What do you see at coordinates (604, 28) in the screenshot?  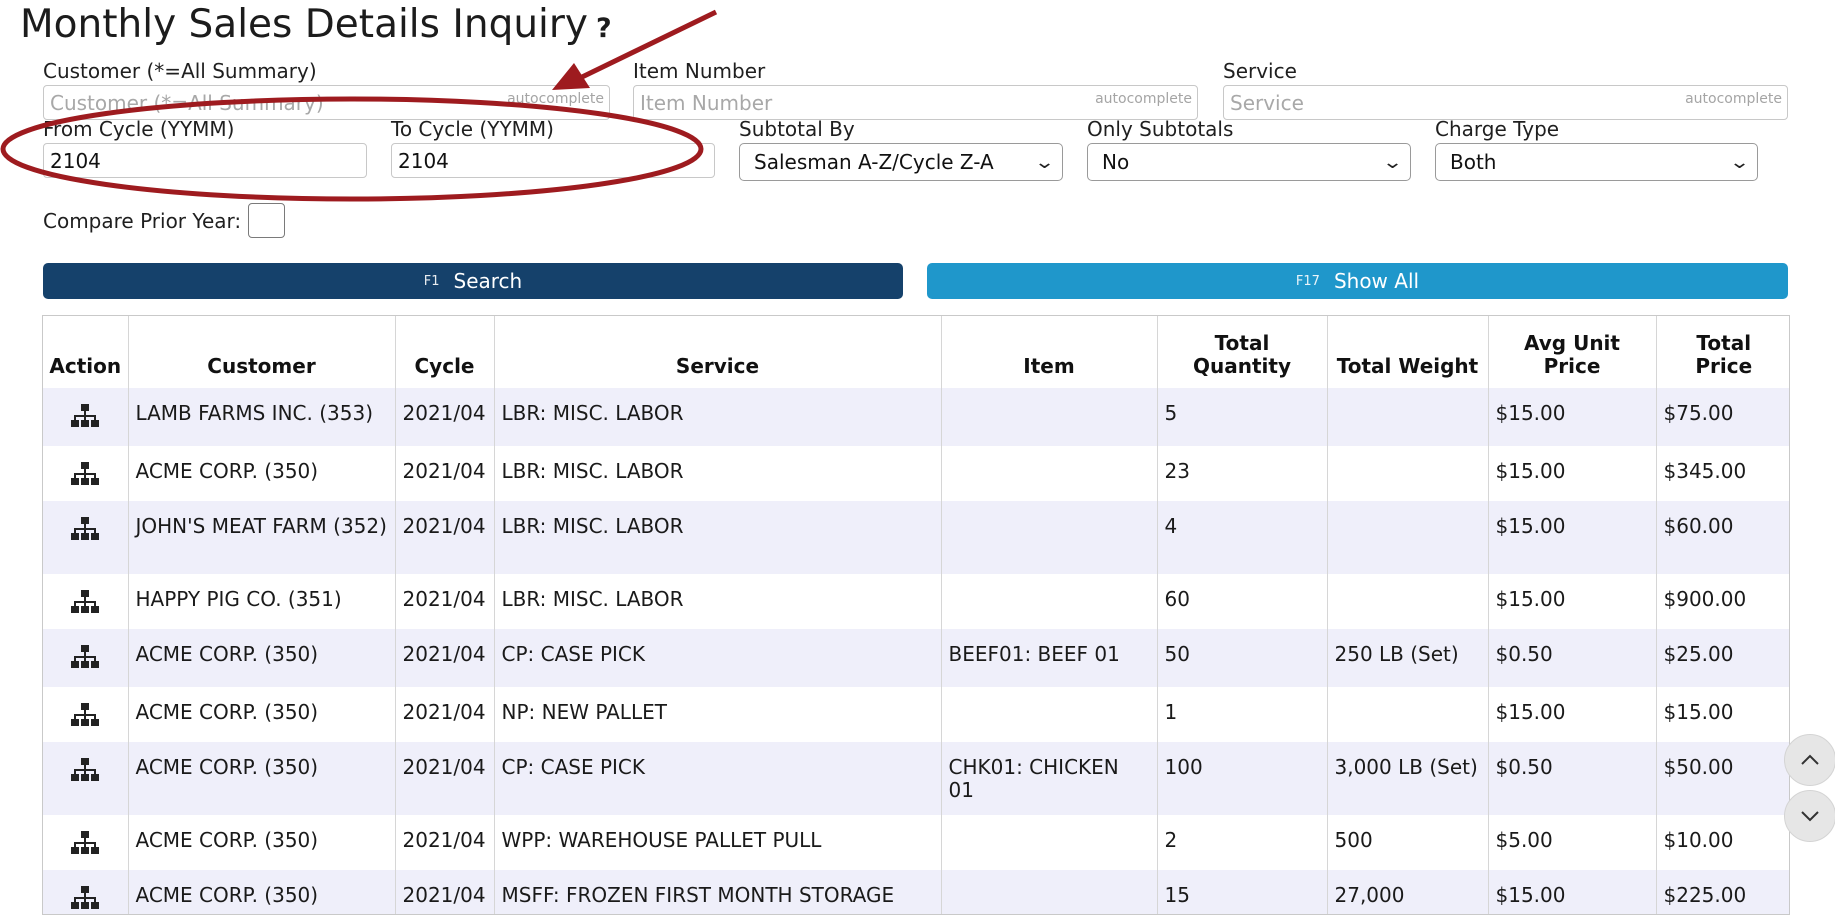 I see `help-icon: ?` at bounding box center [604, 28].